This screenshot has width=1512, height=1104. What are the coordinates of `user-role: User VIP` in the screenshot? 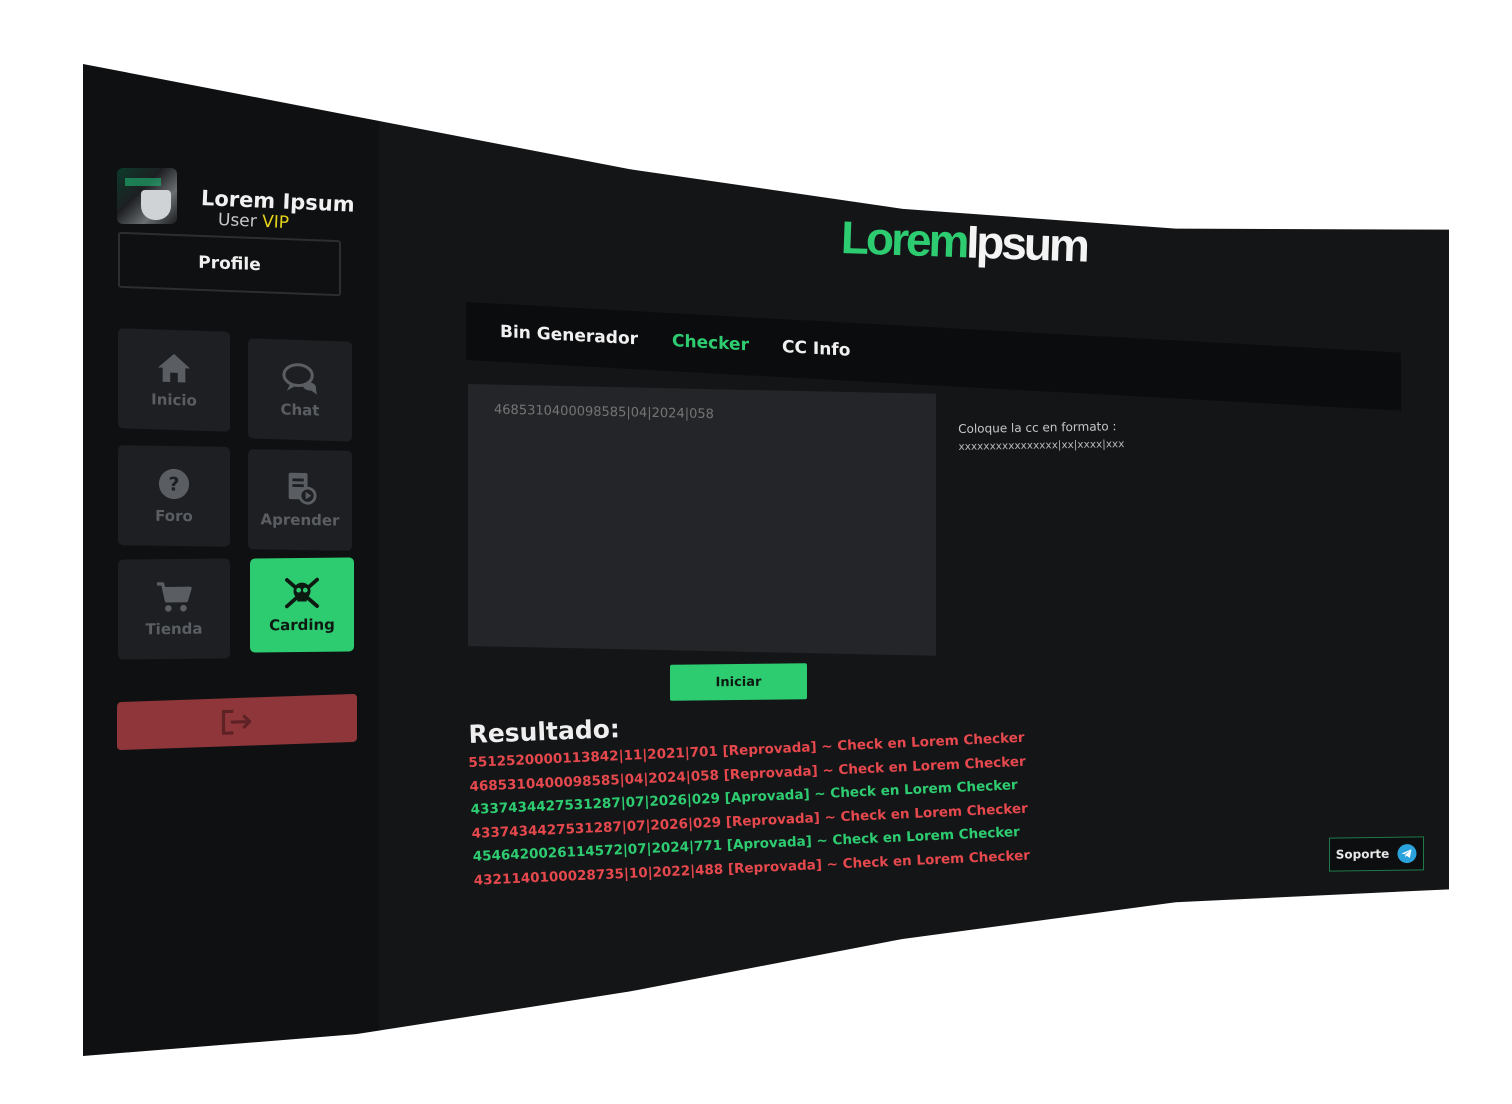 It's located at (254, 221).